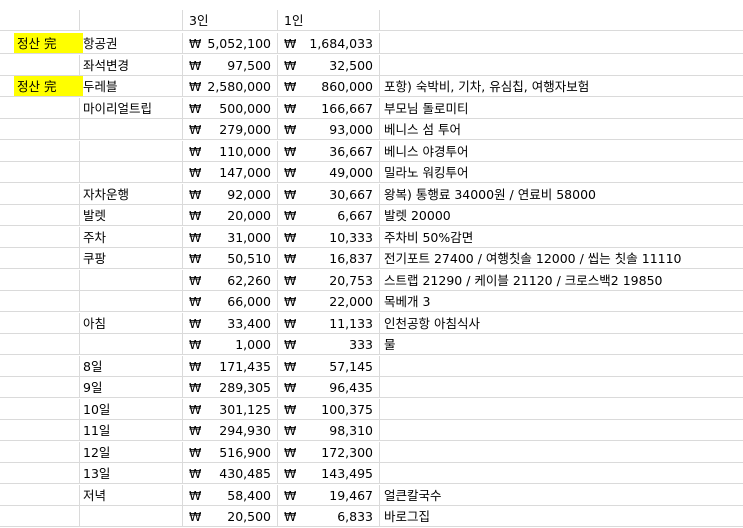 The image size is (743, 528). What do you see at coordinates (561, 301) in the screenshot?
I see `note-cell: 목베개 3` at bounding box center [561, 301].